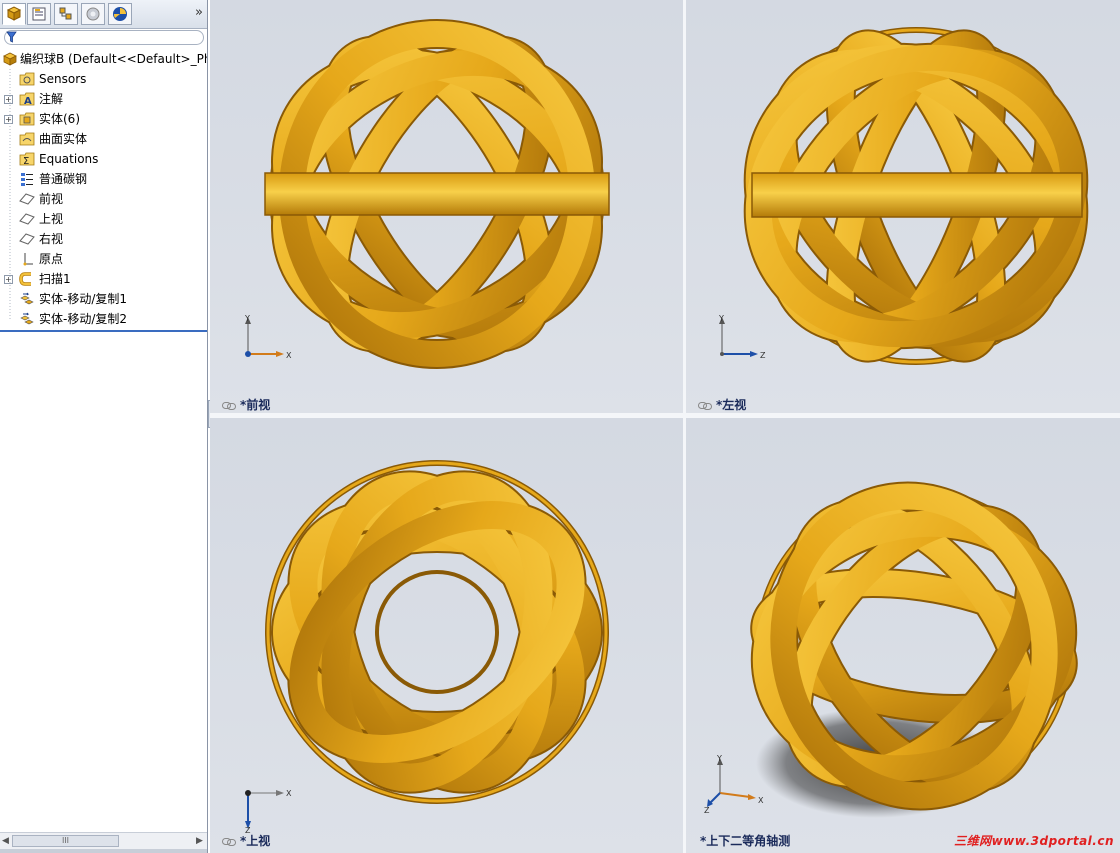  Describe the element at coordinates (69, 159) in the screenshot. I see `tree-item-label: Equations` at that location.